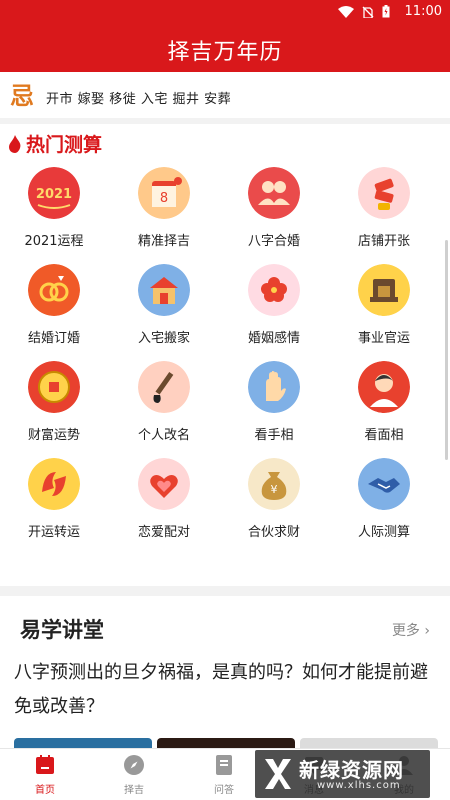 This screenshot has width=450, height=800. I want to click on nav-qa: 问答, so click(224, 774).